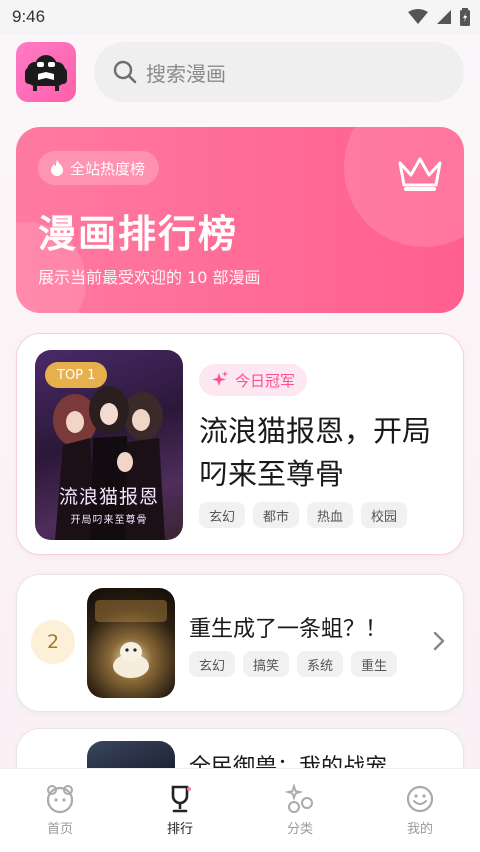  Describe the element at coordinates (320, 664) in the screenshot. I see `genre-tag: 系统` at that location.